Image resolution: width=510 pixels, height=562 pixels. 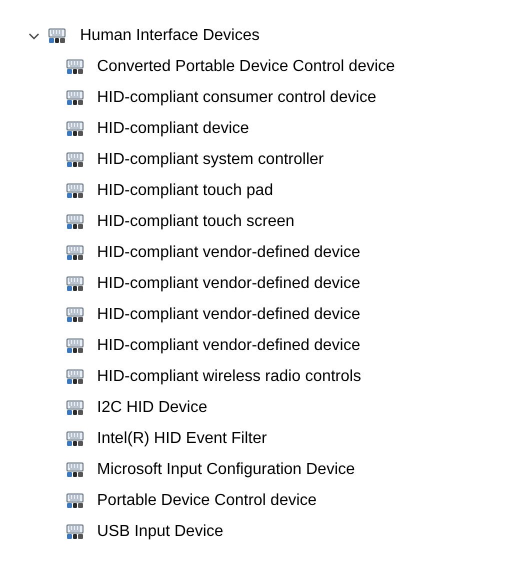 What do you see at coordinates (185, 191) in the screenshot?
I see `tree-item: HID-compliant touch pad` at bounding box center [185, 191].